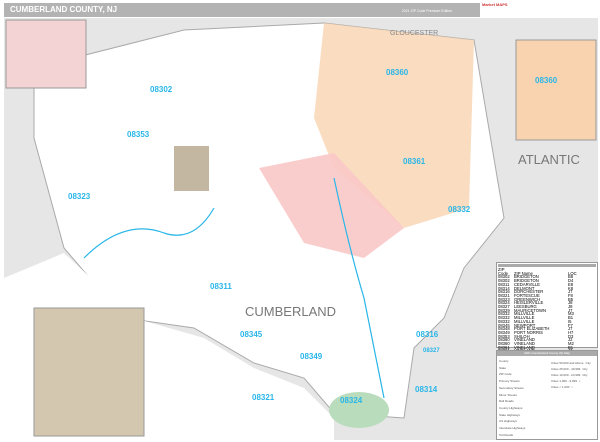 The width and height of the screenshot is (600, 442). What do you see at coordinates (504, 361) in the screenshot?
I see `legend-item: County` at bounding box center [504, 361].